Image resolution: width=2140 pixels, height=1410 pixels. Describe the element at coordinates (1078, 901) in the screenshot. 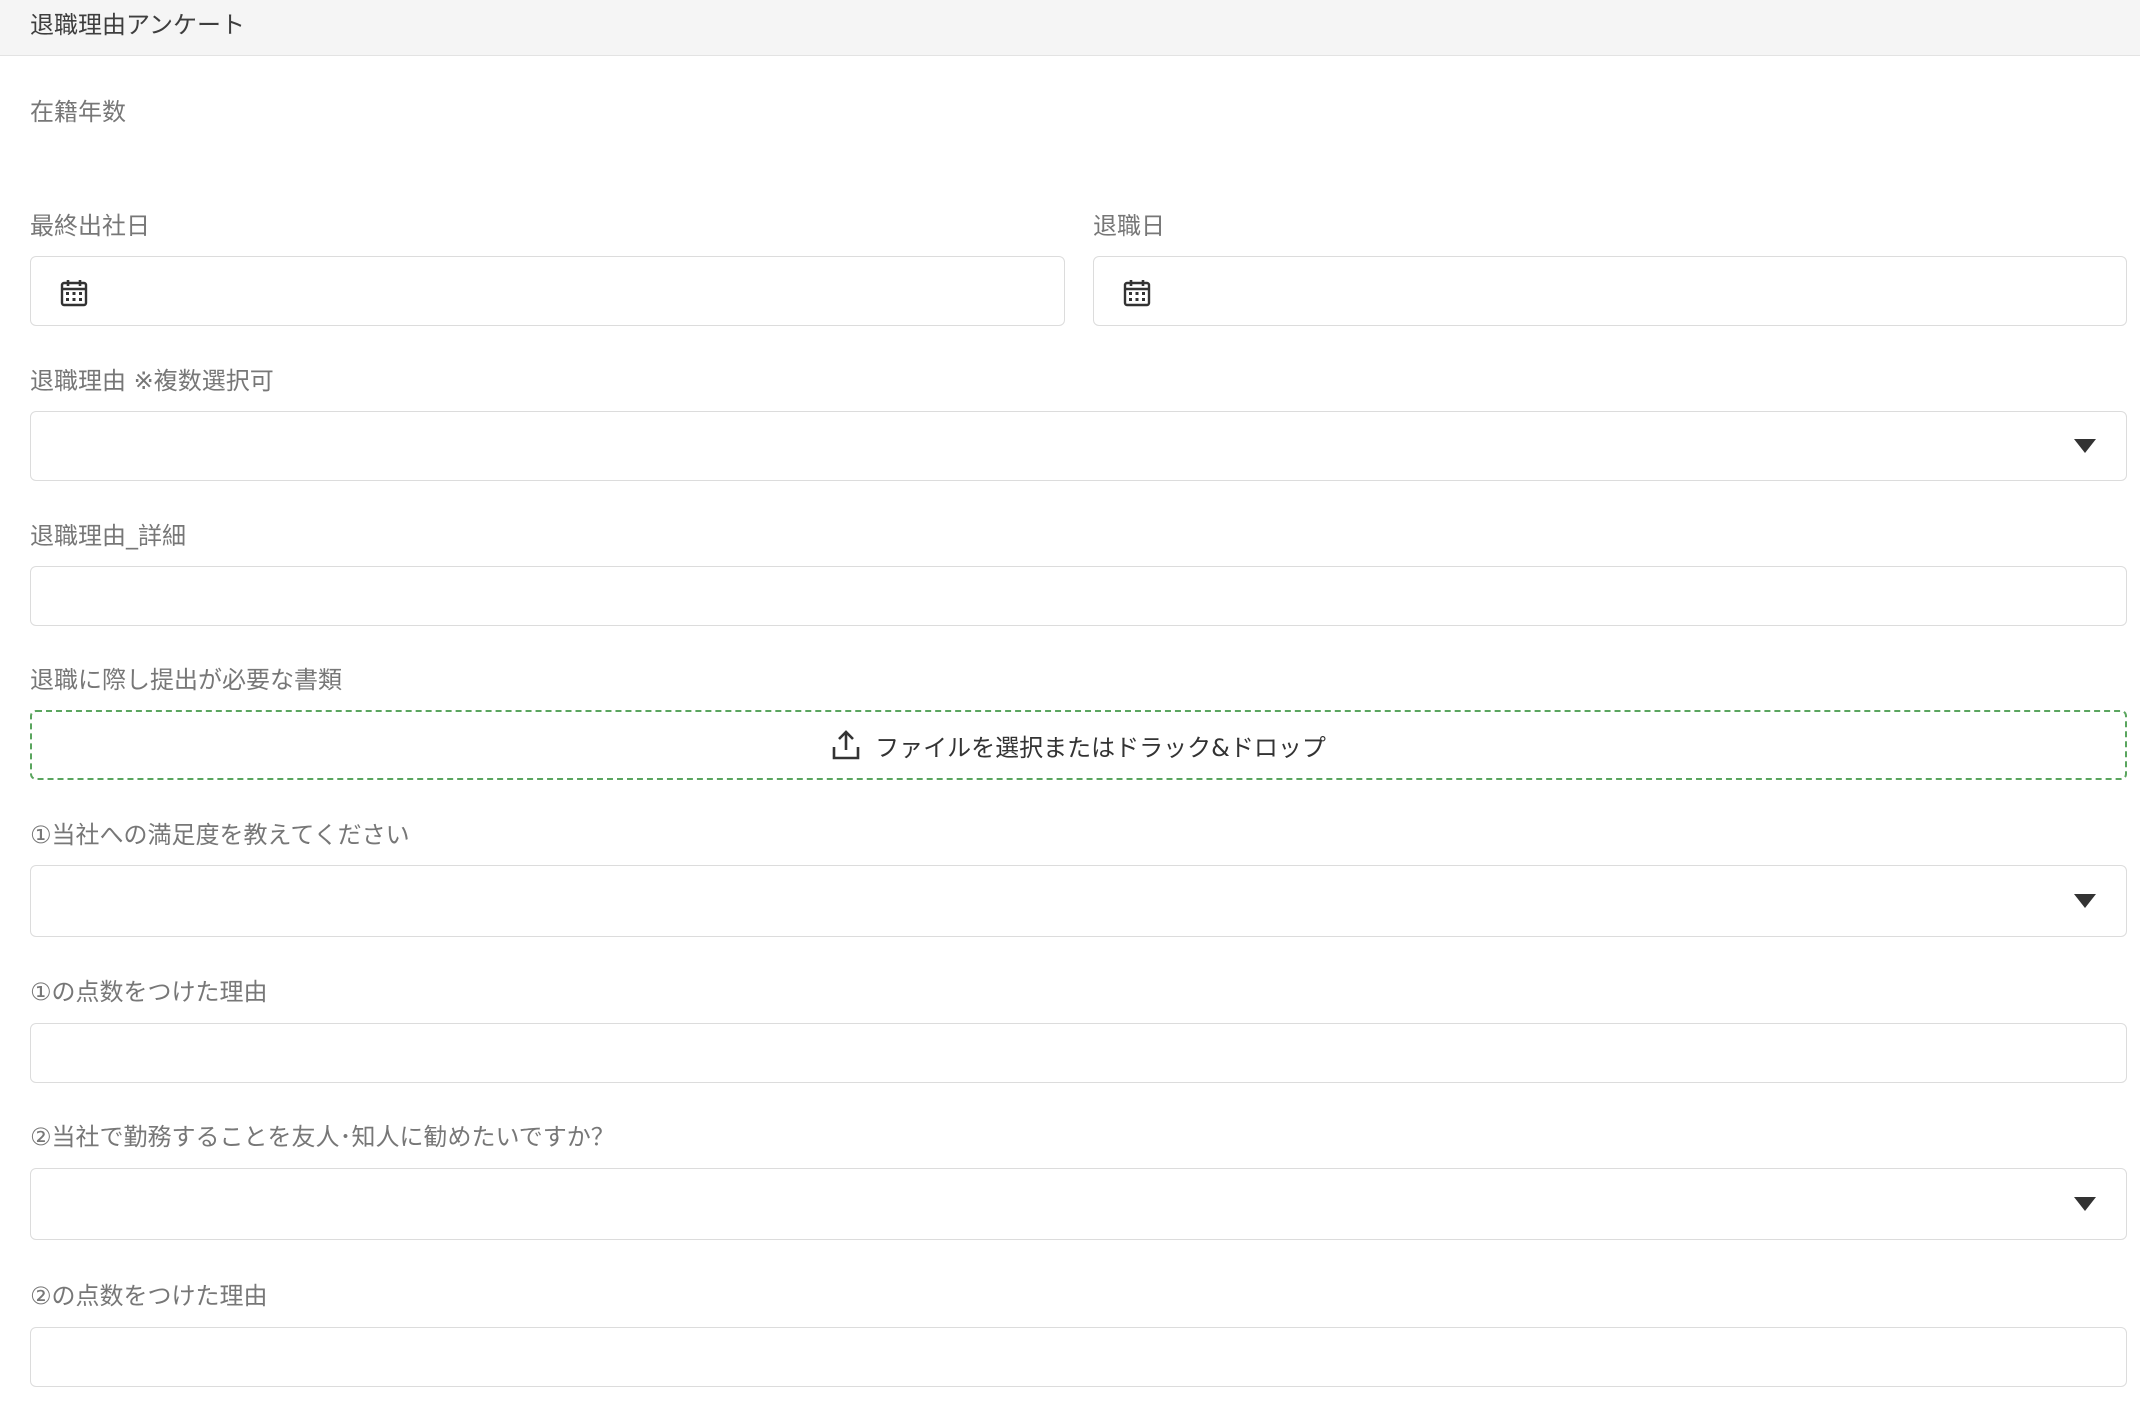

I see `q1-select` at that location.